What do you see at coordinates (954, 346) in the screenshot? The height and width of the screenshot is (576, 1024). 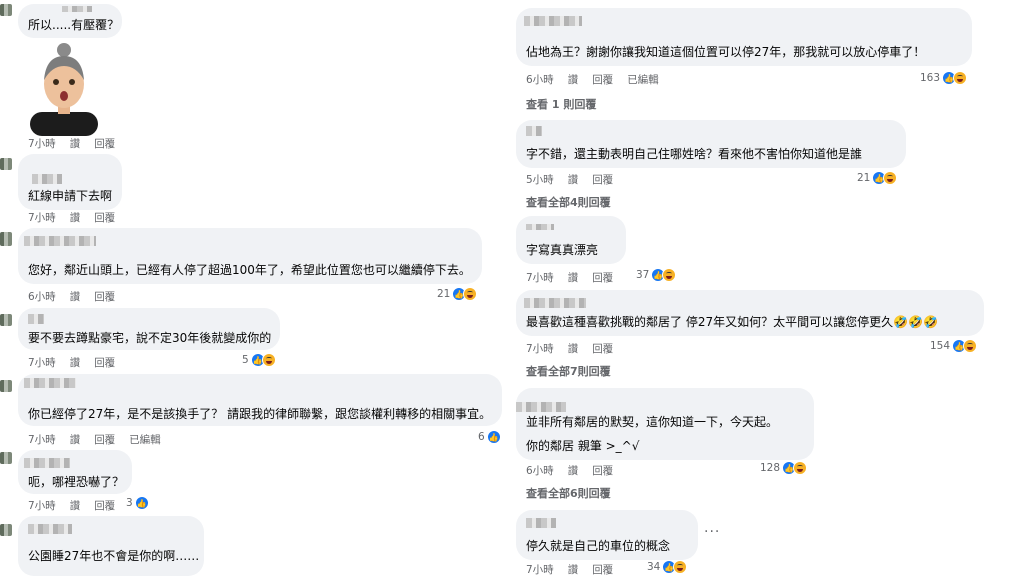 I see `reaction-summary: 154 👍` at bounding box center [954, 346].